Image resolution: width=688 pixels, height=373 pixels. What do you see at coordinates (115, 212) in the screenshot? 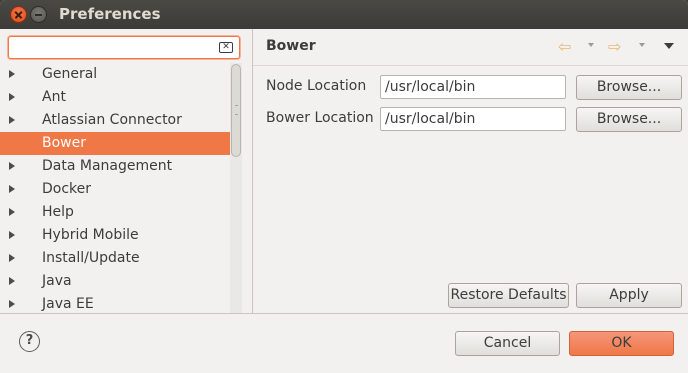
I see `tree-item-help: Help` at bounding box center [115, 212].